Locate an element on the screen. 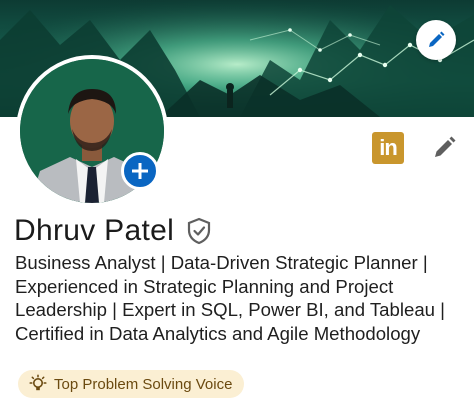 The width and height of the screenshot is (474, 410). edit-banner-button is located at coordinates (436, 40).